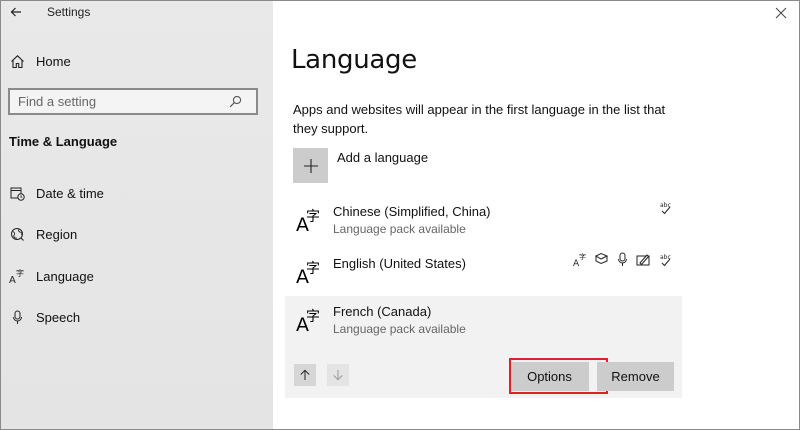 This screenshot has width=800, height=430. What do you see at coordinates (63, 141) in the screenshot?
I see `section-title: Time & Language` at bounding box center [63, 141].